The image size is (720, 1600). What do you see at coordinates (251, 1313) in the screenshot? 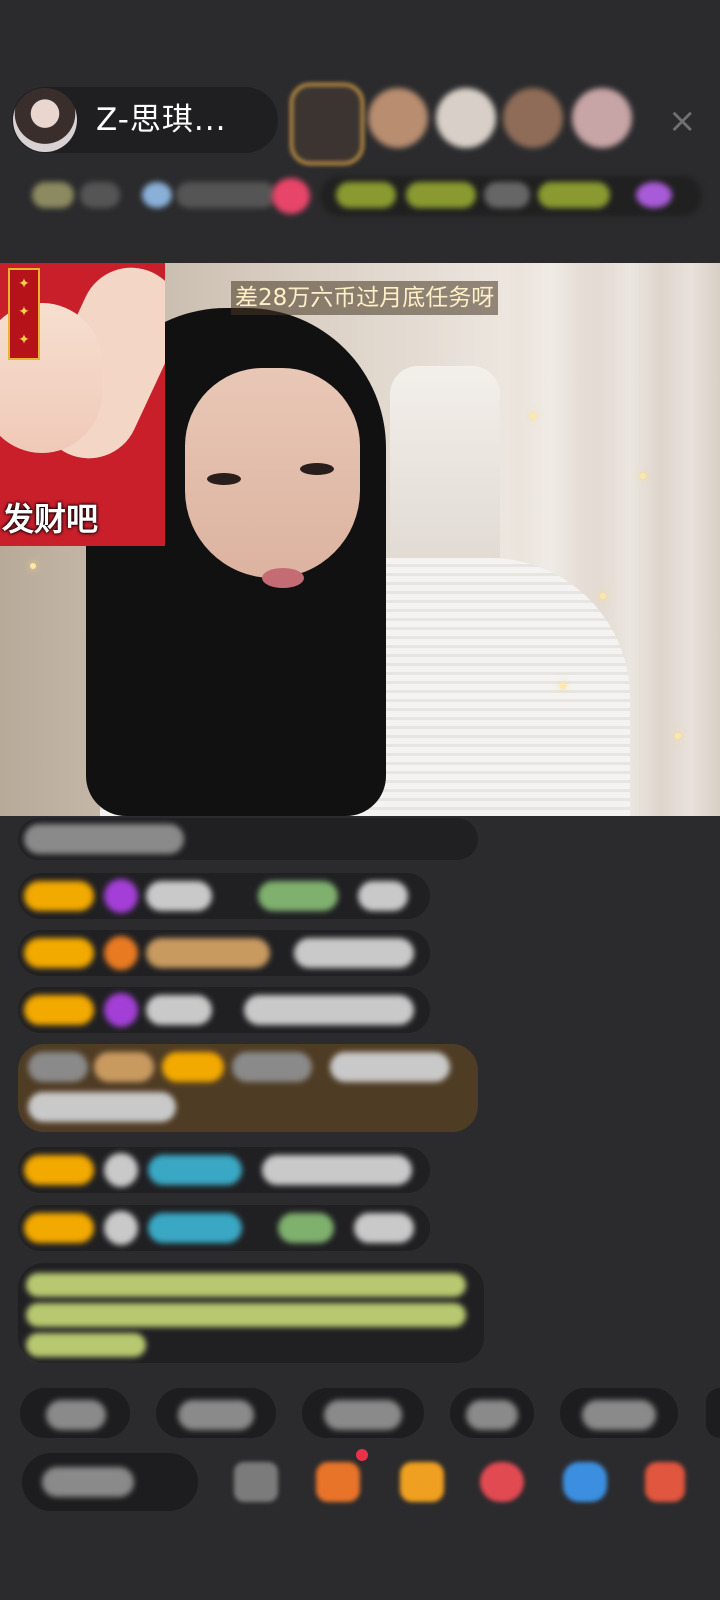
I see `system-notice` at bounding box center [251, 1313].